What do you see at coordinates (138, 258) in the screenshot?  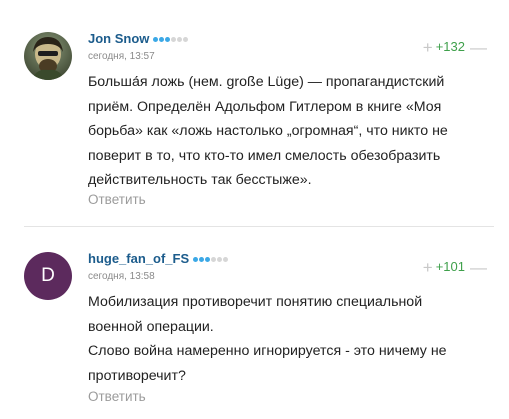 I see `username-text: huge_fan_of_FS` at bounding box center [138, 258].